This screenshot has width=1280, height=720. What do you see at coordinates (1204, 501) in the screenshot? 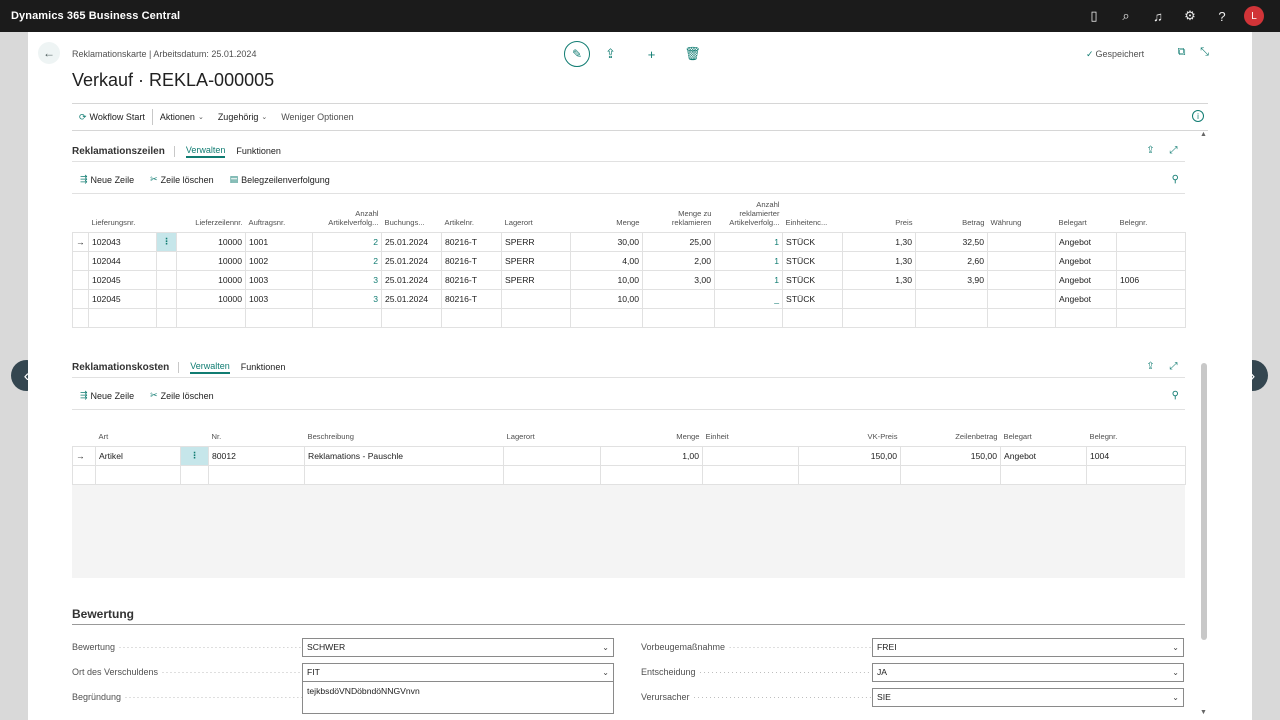
I see `scrollbar-thumb` at bounding box center [1204, 501].